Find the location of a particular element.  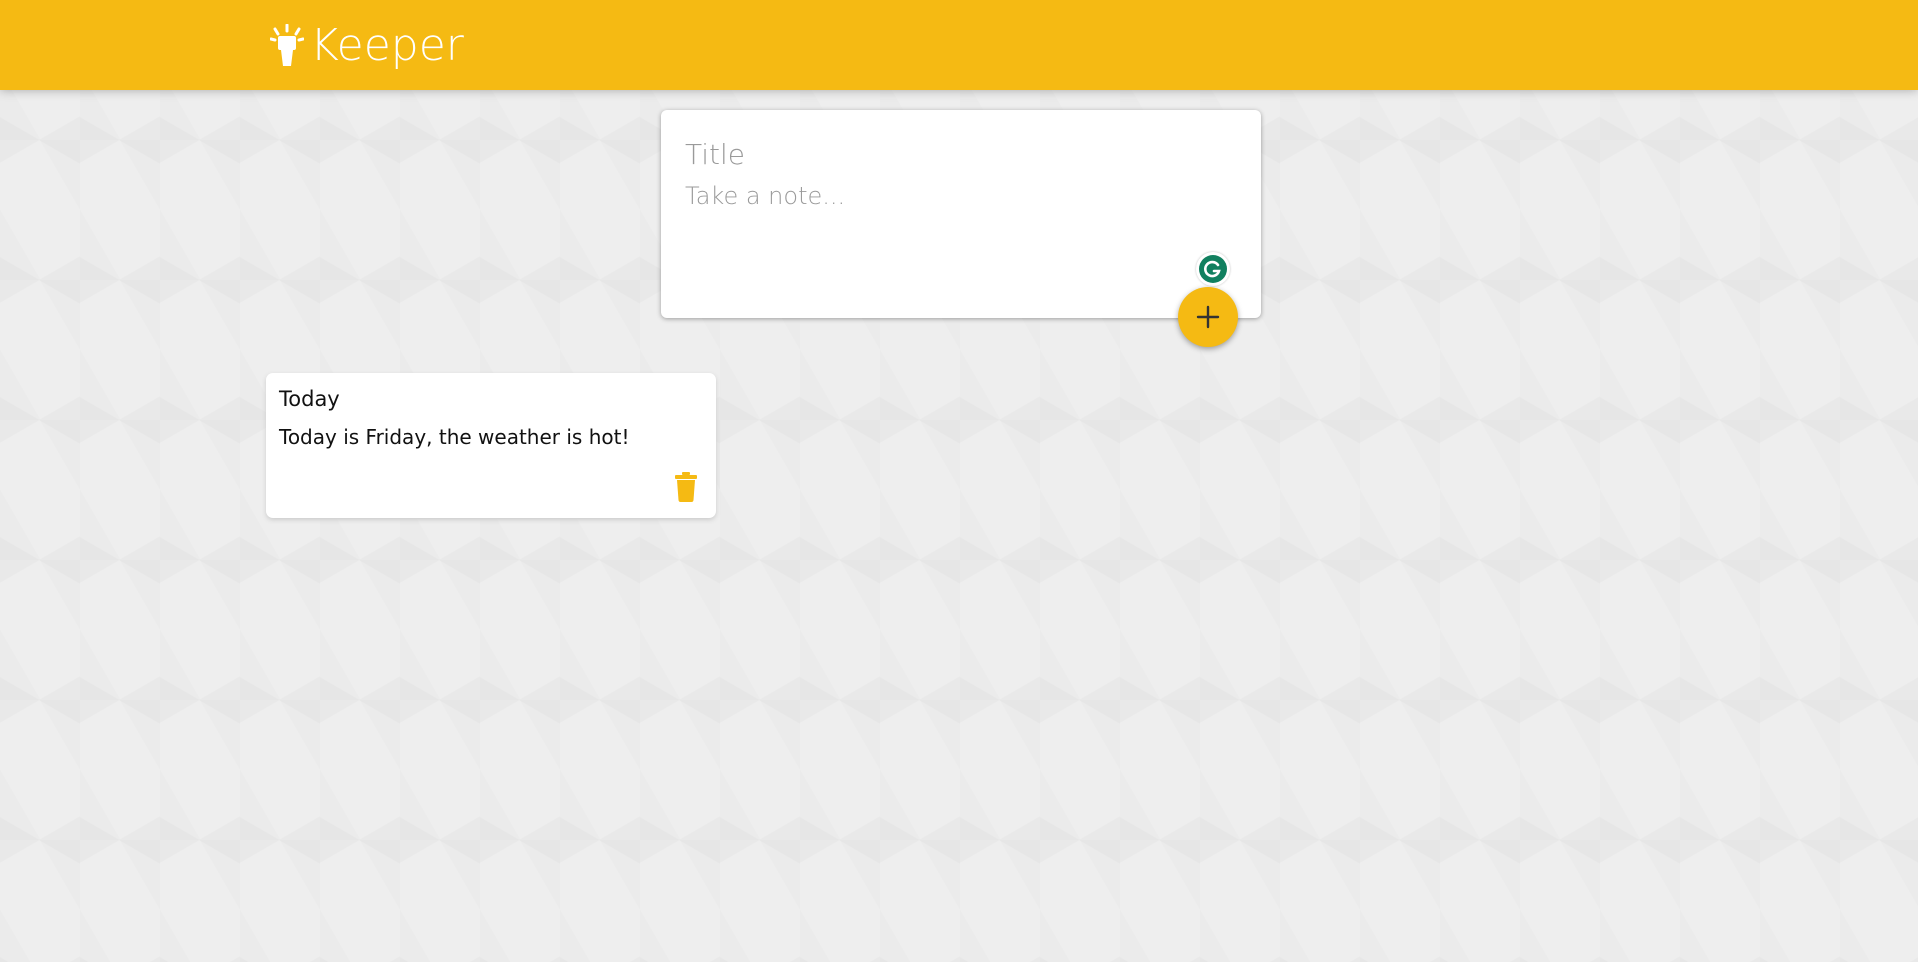

trash-icon is located at coordinates (686, 487).